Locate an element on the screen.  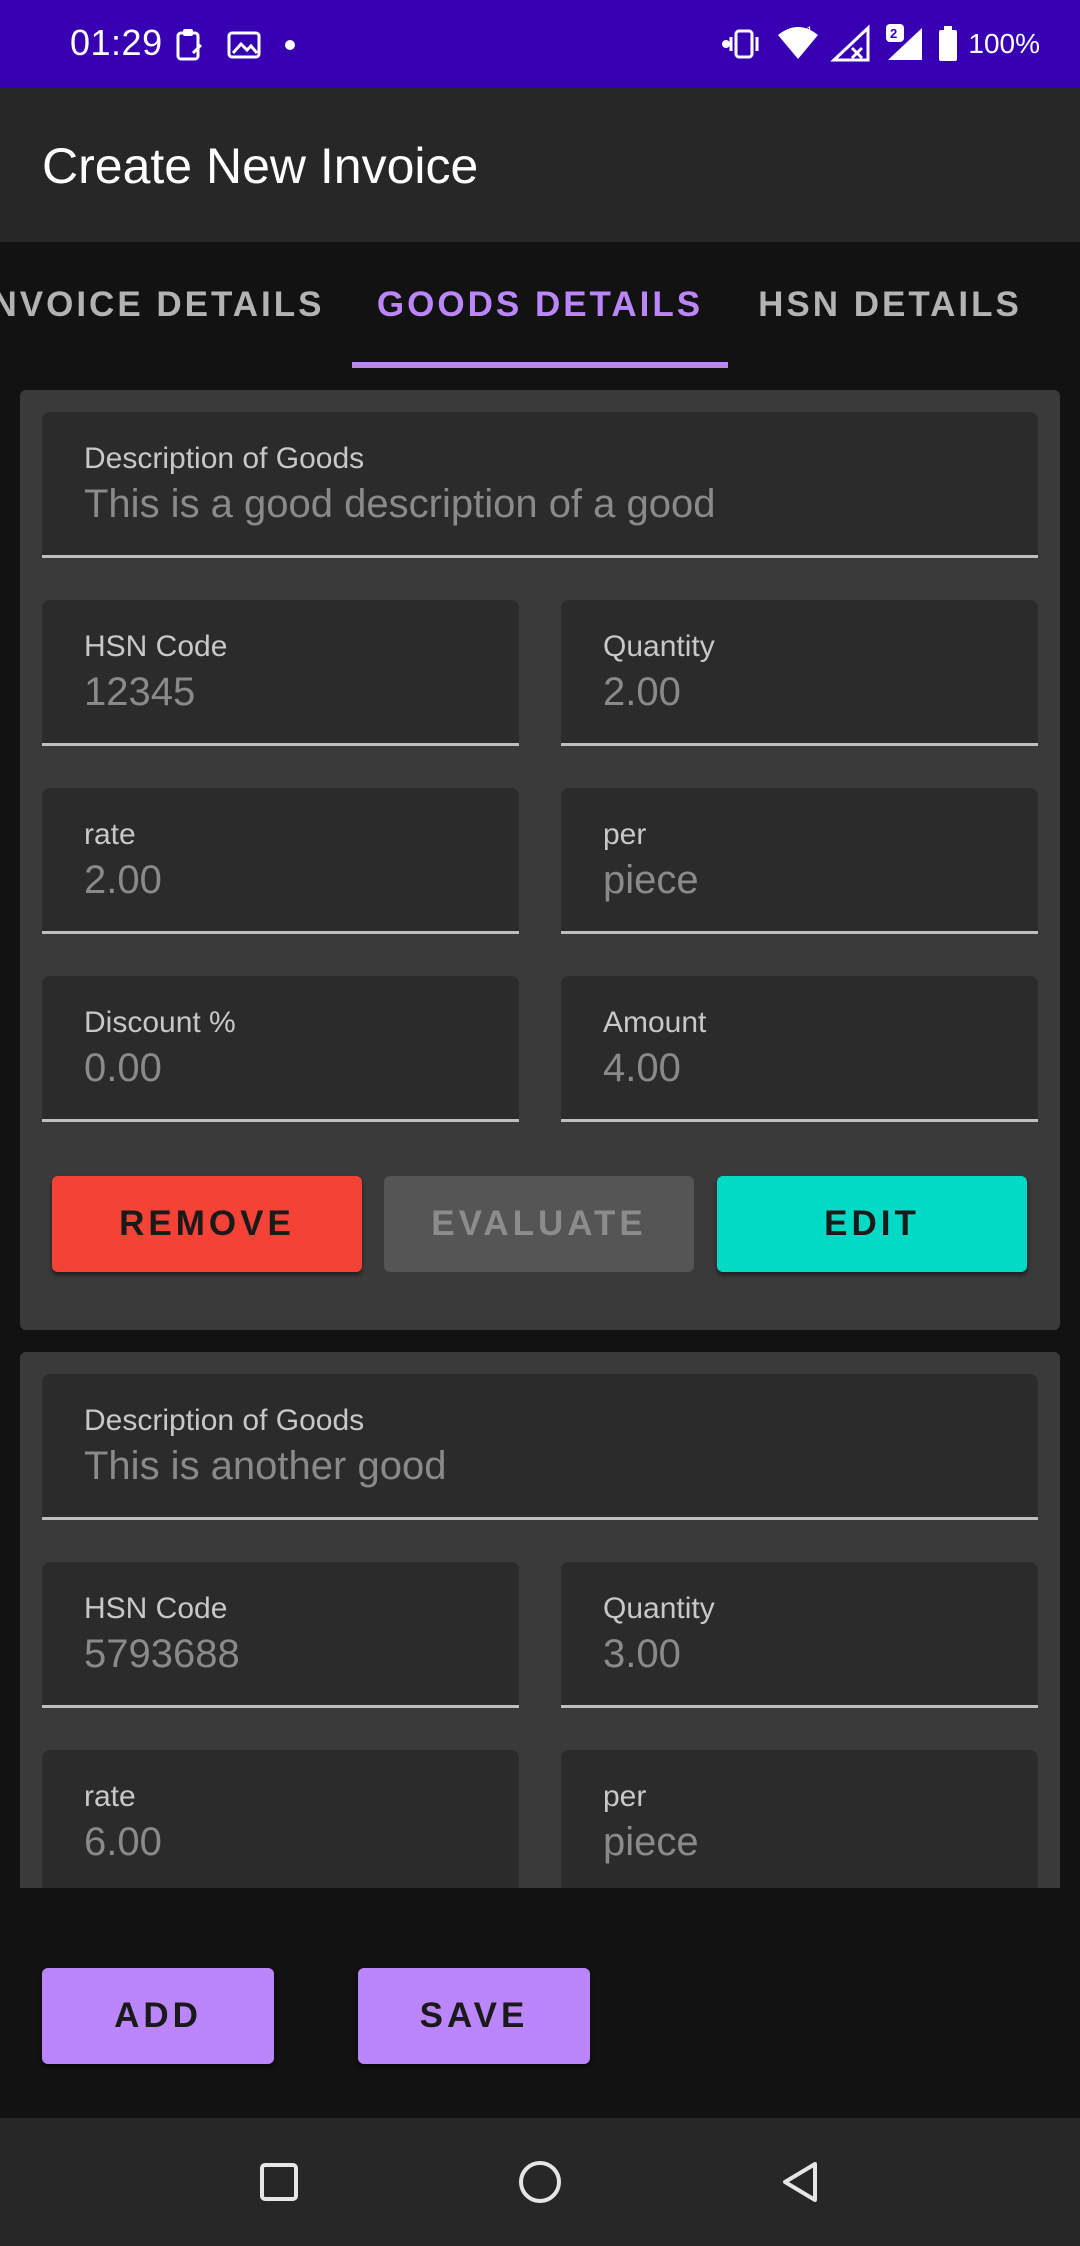
rate-value: 6.00 is located at coordinates (123, 1842).